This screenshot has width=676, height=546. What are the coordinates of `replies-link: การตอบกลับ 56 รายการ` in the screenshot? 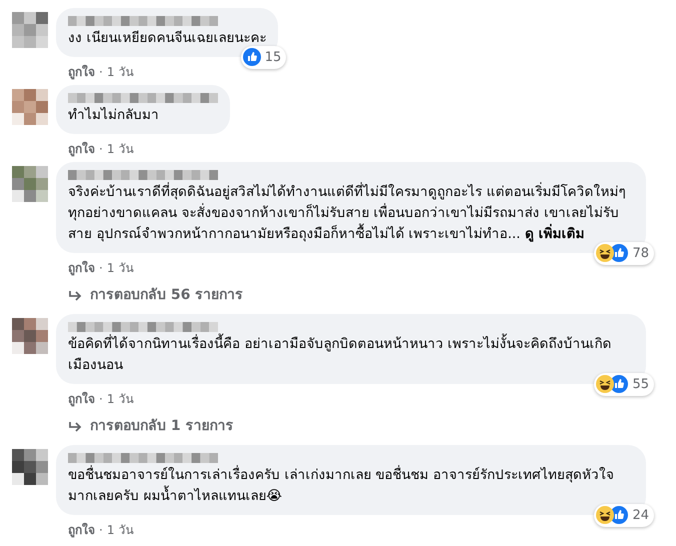 It's located at (167, 295).